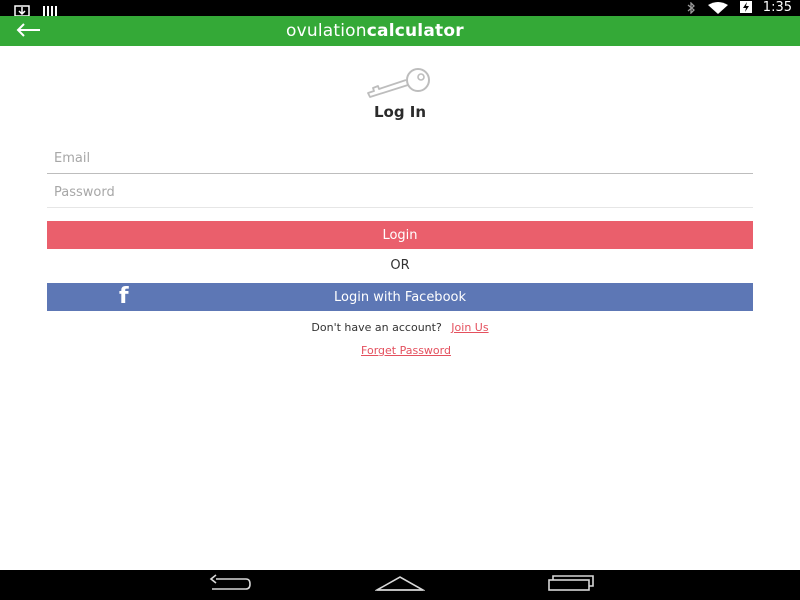 This screenshot has width=800, height=600. Describe the element at coordinates (400, 159) in the screenshot. I see `email-field` at that location.